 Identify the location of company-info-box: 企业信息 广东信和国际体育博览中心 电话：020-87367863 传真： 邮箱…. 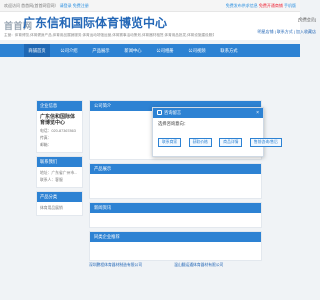
(59, 126).